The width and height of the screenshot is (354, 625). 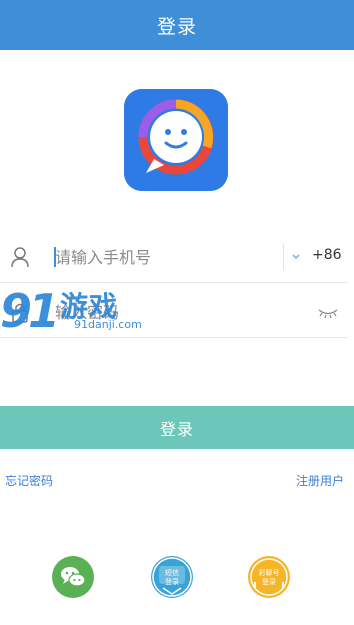 I want to click on register-link: 注册用户, so click(x=320, y=480).